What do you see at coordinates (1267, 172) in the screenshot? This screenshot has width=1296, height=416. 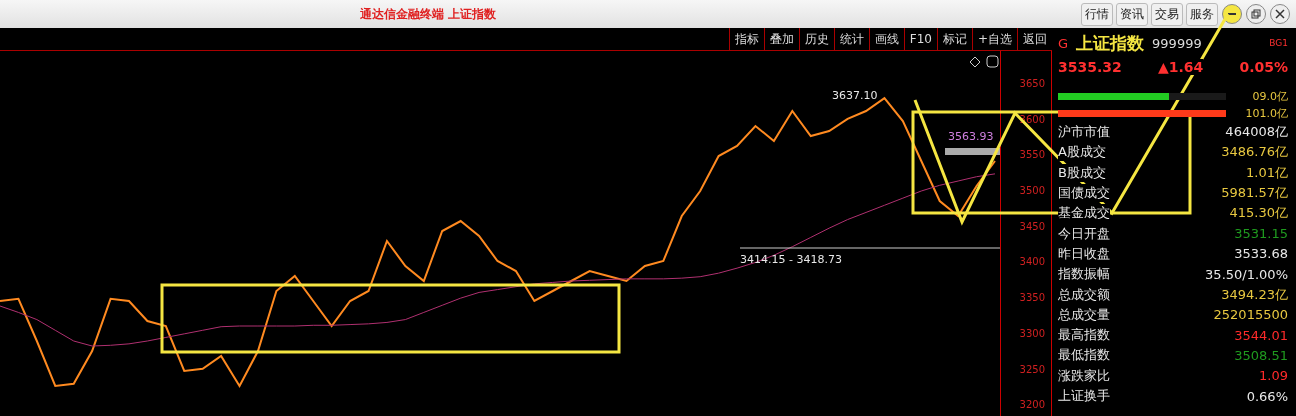 I see `stat-value: 1.01亿` at bounding box center [1267, 172].